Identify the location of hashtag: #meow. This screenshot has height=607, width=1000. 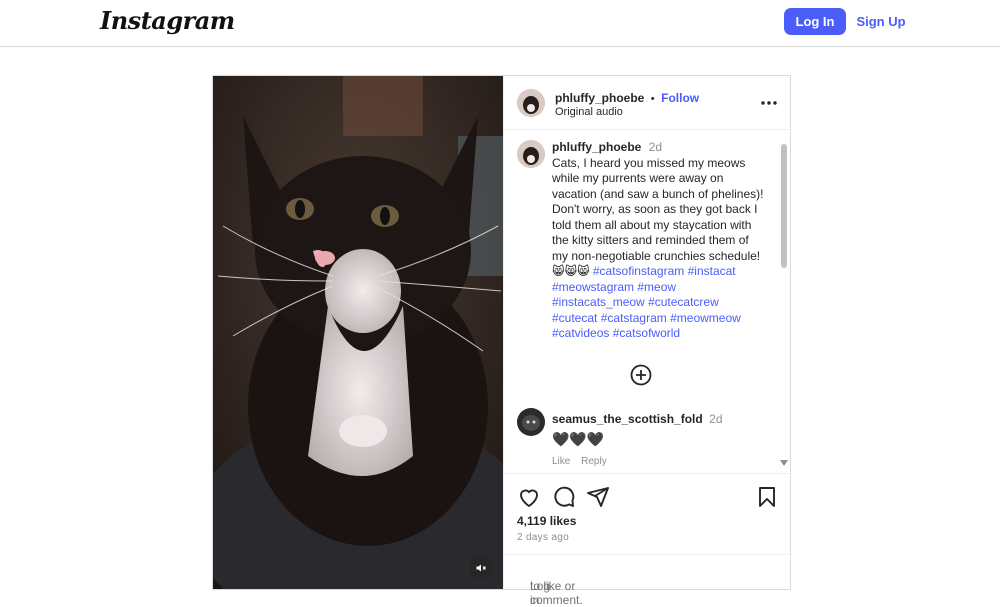
(656, 287).